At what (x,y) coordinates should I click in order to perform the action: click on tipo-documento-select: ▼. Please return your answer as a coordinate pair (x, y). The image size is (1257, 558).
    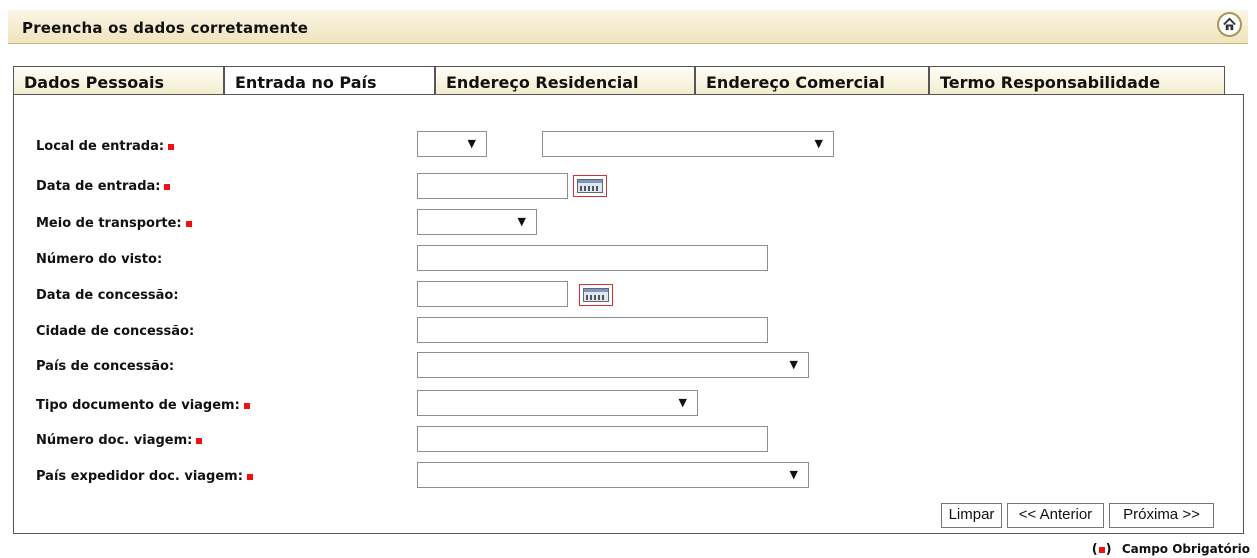
    Looking at the image, I should click on (557, 403).